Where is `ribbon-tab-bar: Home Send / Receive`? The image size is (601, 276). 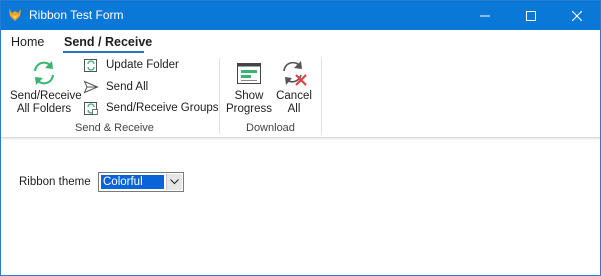
ribbon-tab-bar: Home Send / Receive is located at coordinates (300, 42).